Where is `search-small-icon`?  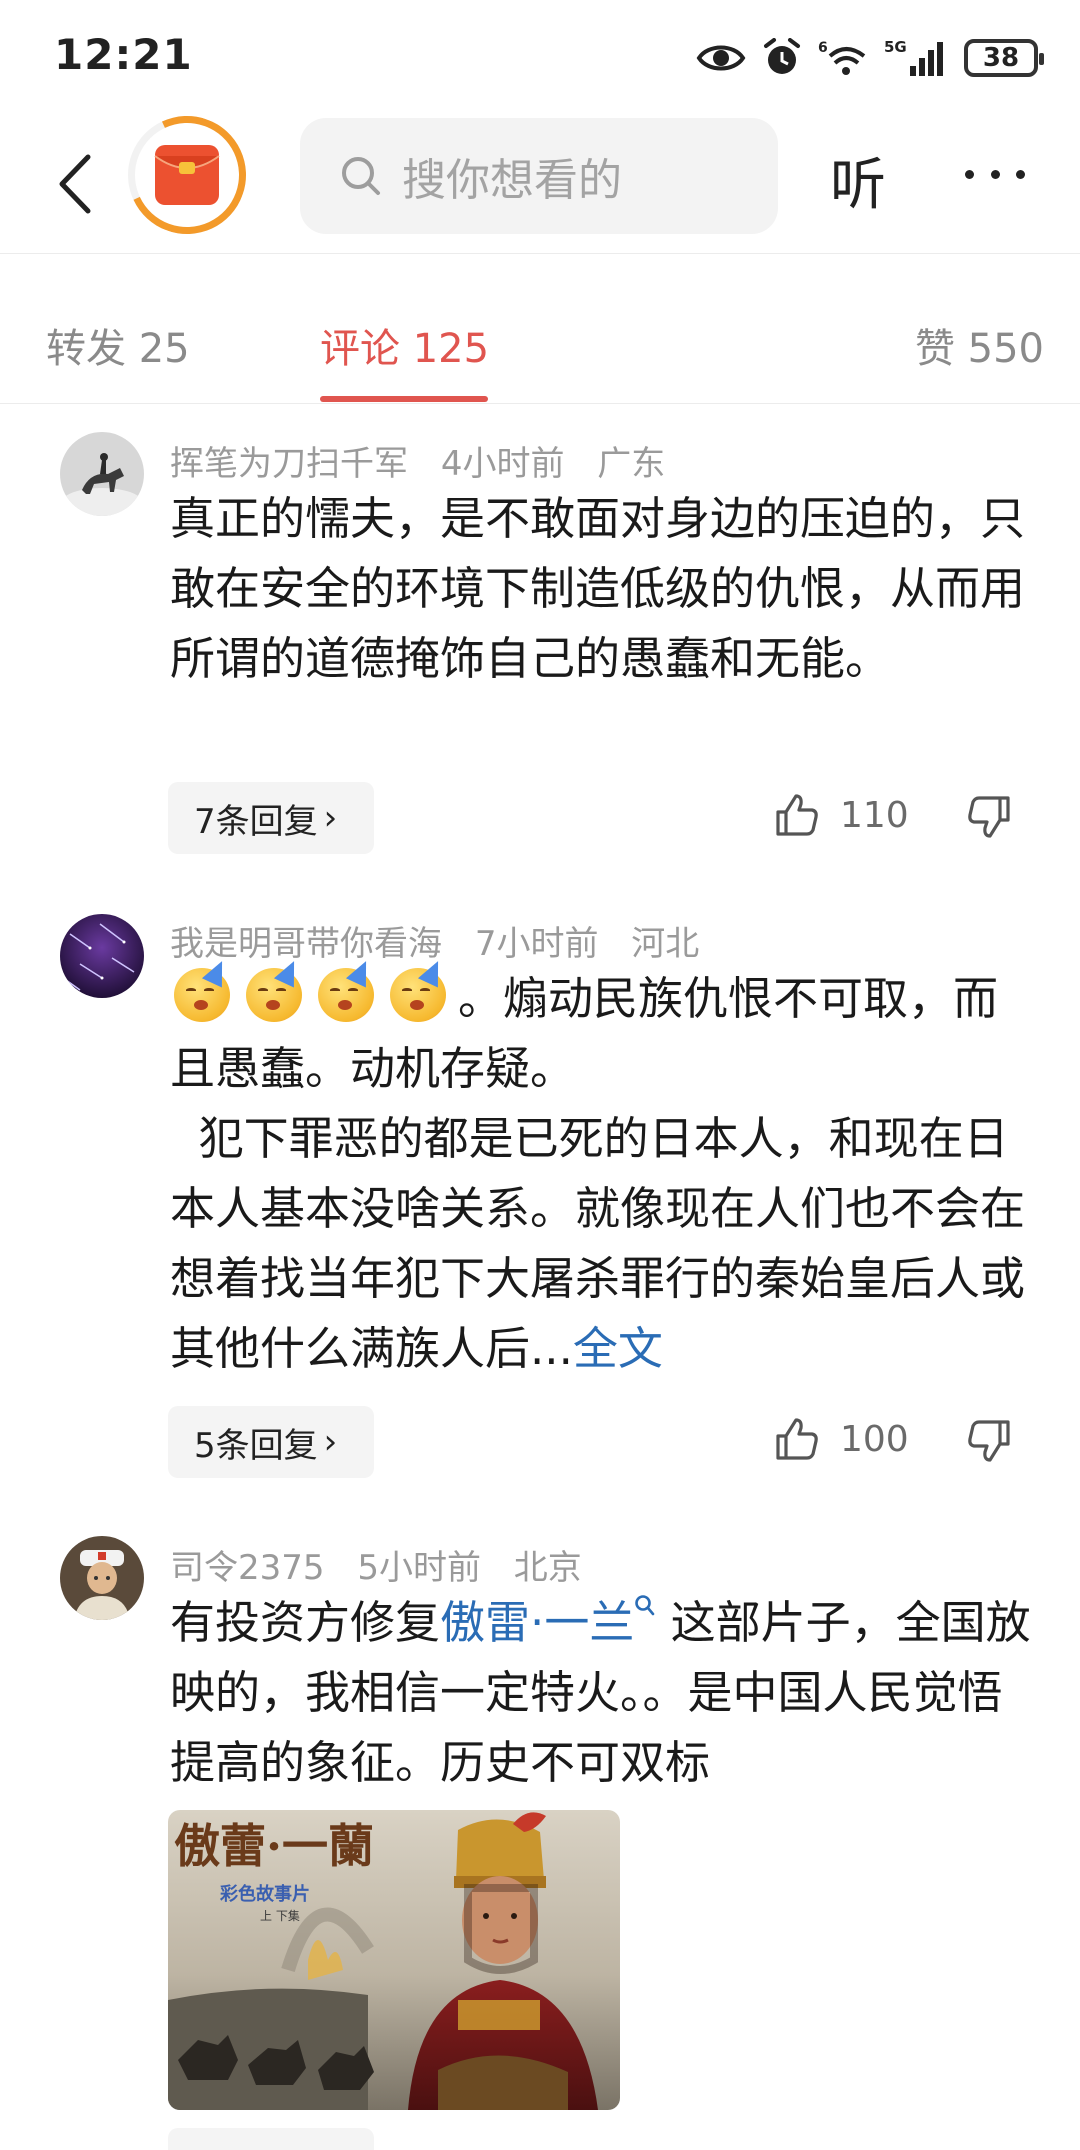
search-small-icon is located at coordinates (645, 1607).